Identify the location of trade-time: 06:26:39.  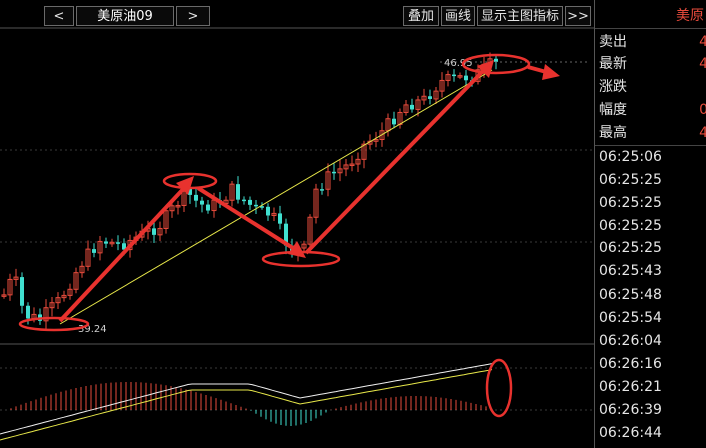
(630, 410).